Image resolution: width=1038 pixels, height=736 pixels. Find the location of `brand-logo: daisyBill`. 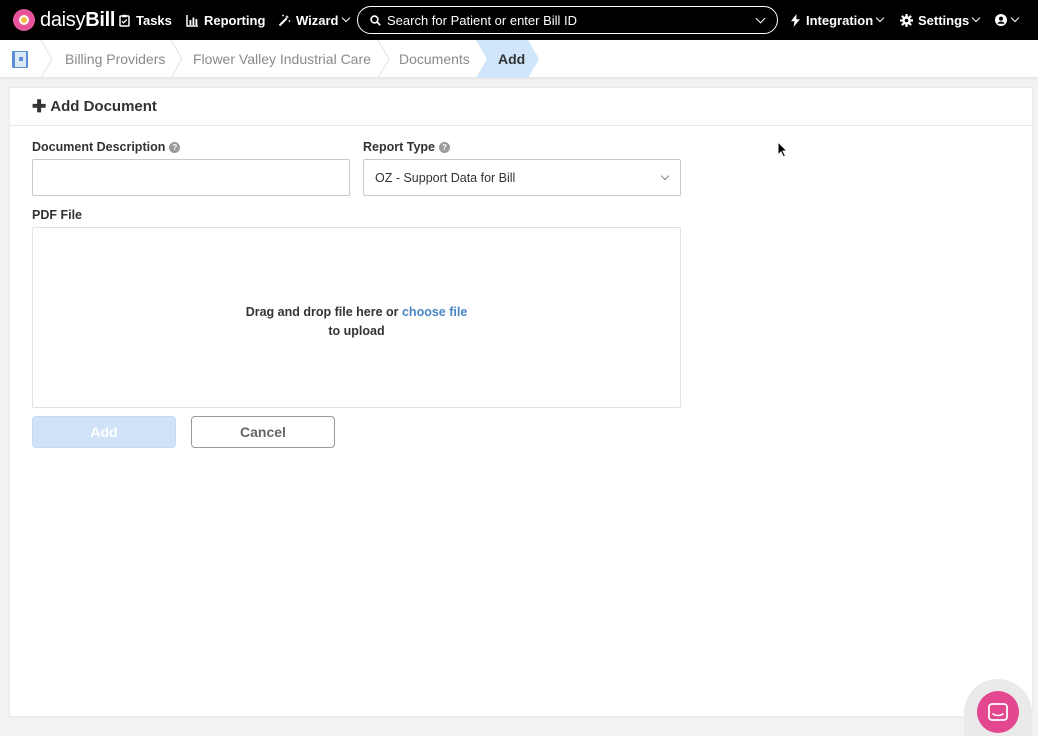

brand-logo: daisyBill is located at coordinates (64, 20).